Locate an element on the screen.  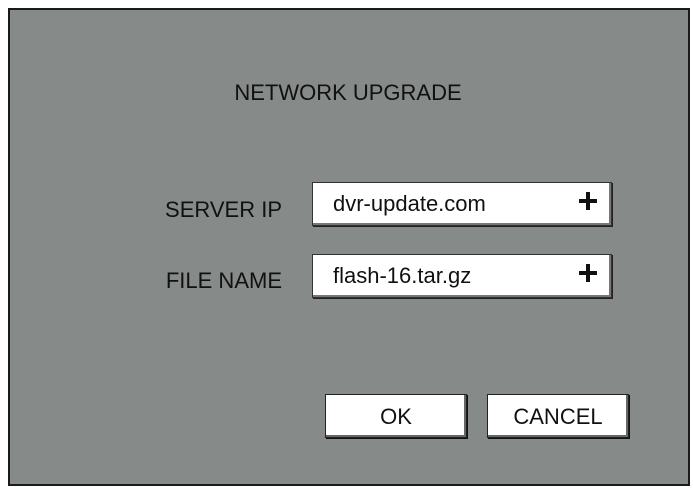
server-ip-field: dvr-update.com is located at coordinates (462, 204).